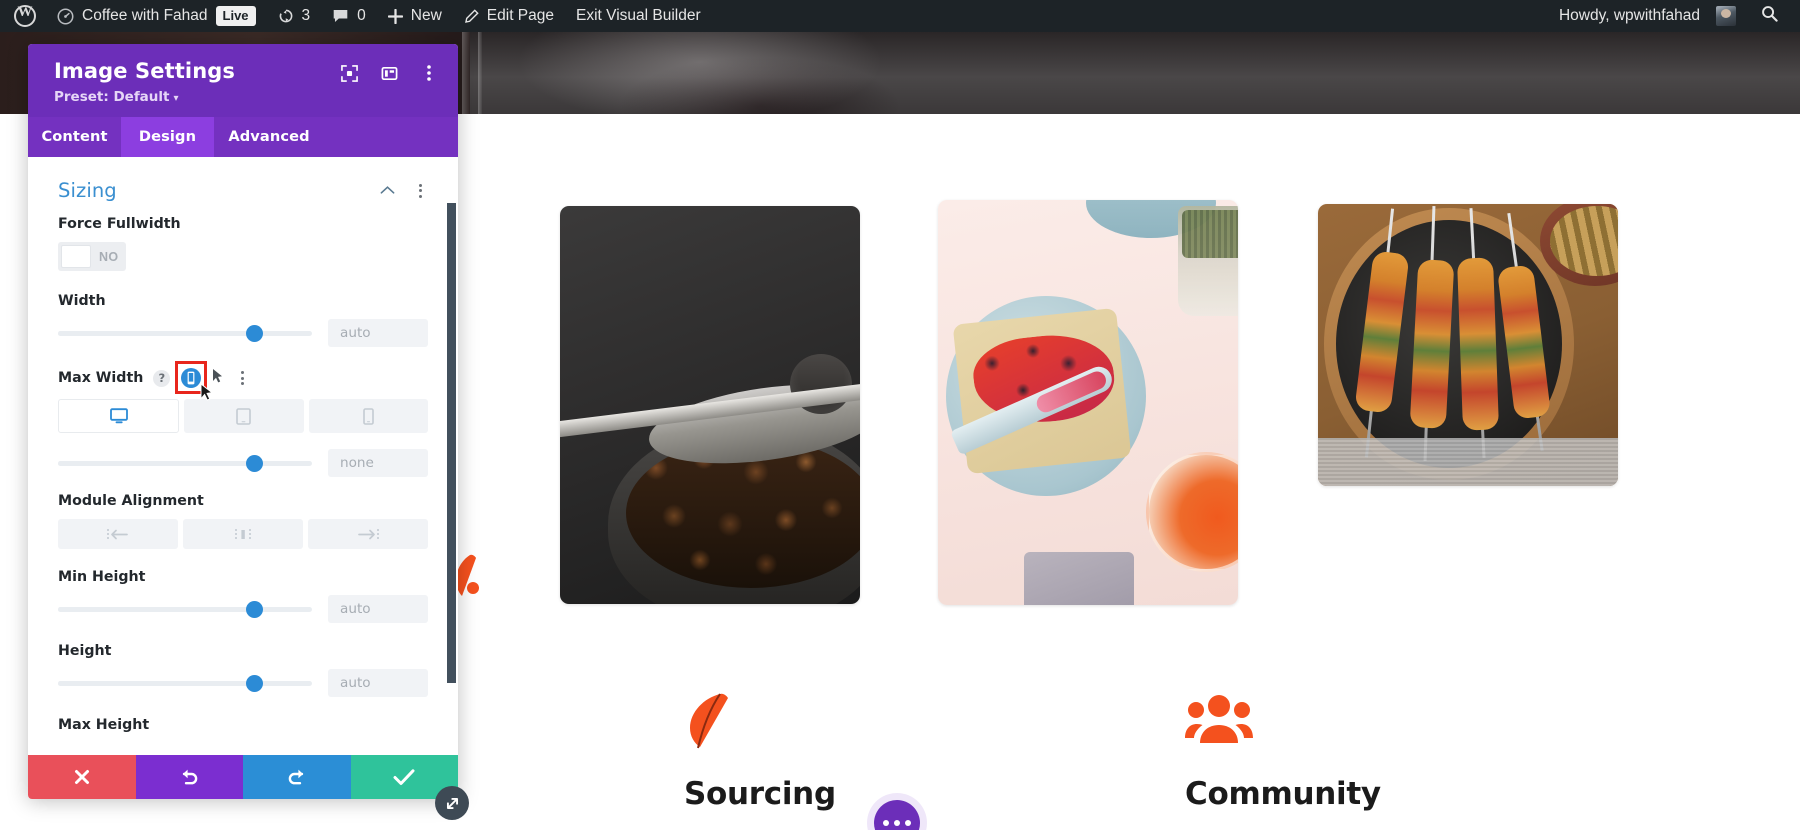 The height and width of the screenshot is (830, 1800). I want to click on page-title: Image Settings, so click(144, 71).